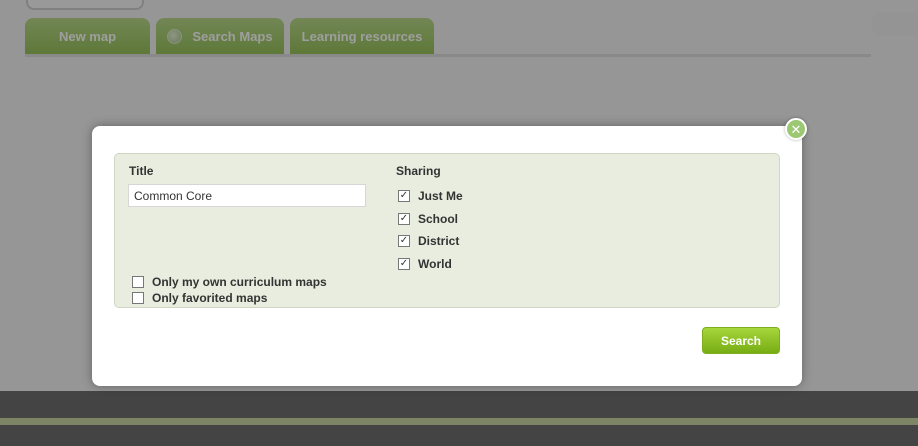 The width and height of the screenshot is (918, 446). Describe the element at coordinates (439, 241) in the screenshot. I see `checkbox-label: District` at that location.